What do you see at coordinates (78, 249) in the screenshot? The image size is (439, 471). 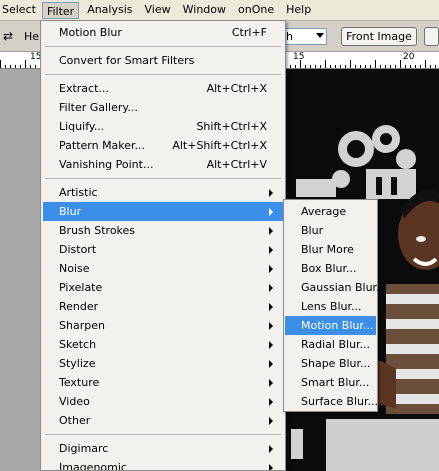 I see `menu-item-label: Distort` at bounding box center [78, 249].